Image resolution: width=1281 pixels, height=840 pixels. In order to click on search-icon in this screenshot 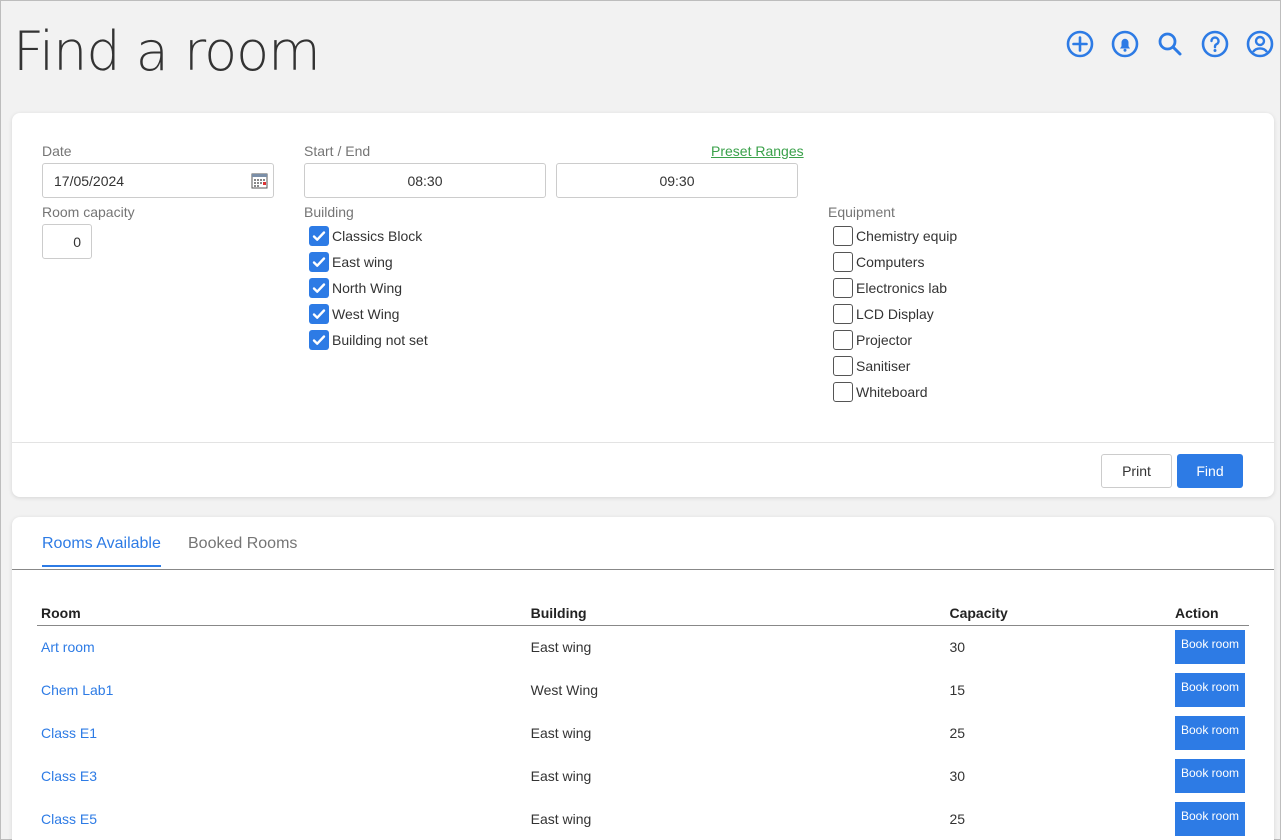, I will do `click(1169, 43)`.